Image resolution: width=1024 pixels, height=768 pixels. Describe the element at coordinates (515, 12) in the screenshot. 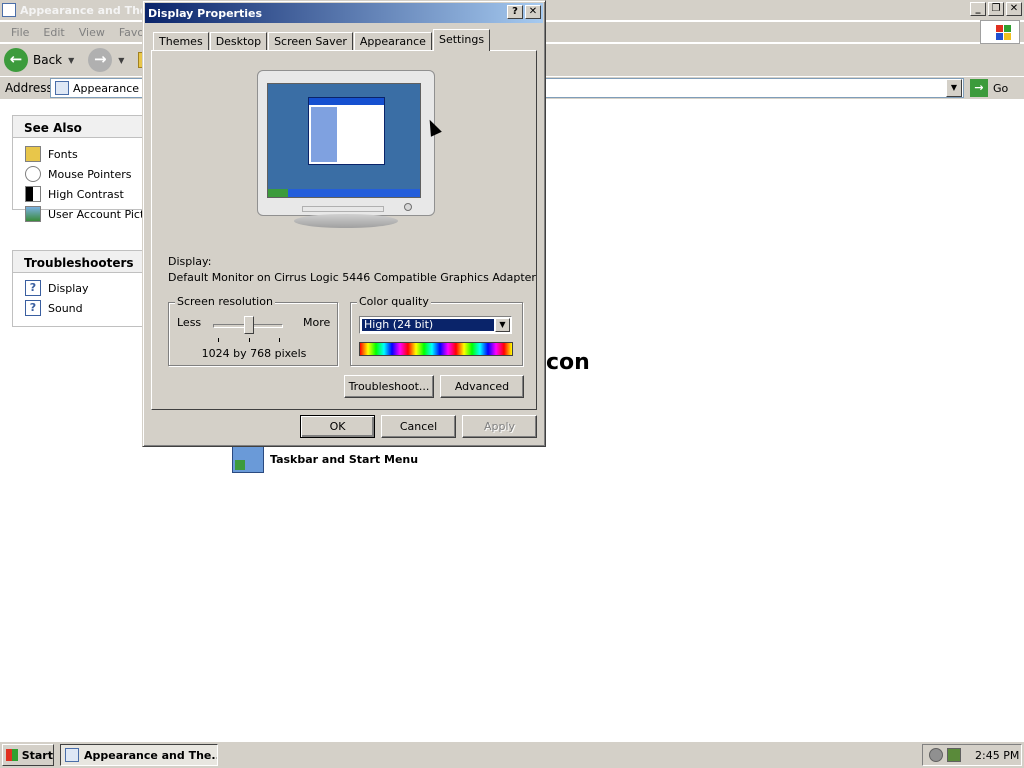

I see `dialog-help-button: ?` at that location.